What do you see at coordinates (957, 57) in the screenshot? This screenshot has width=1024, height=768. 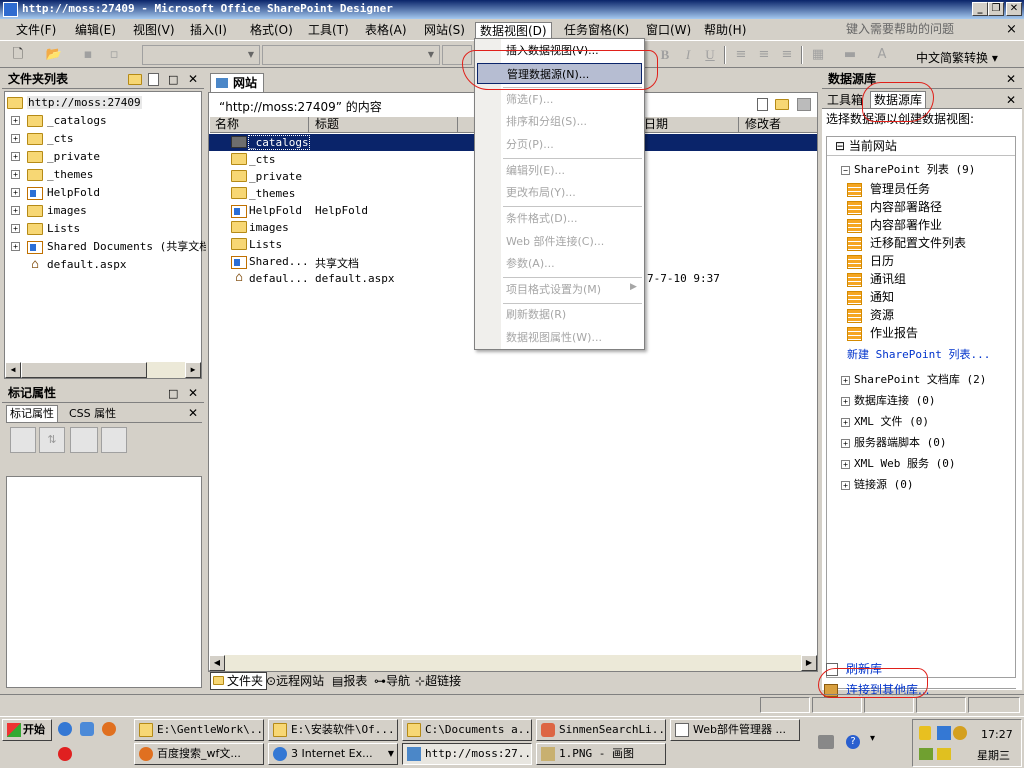 I see `traditional-simplified-button: 中文简繁转换 ▾` at bounding box center [957, 57].